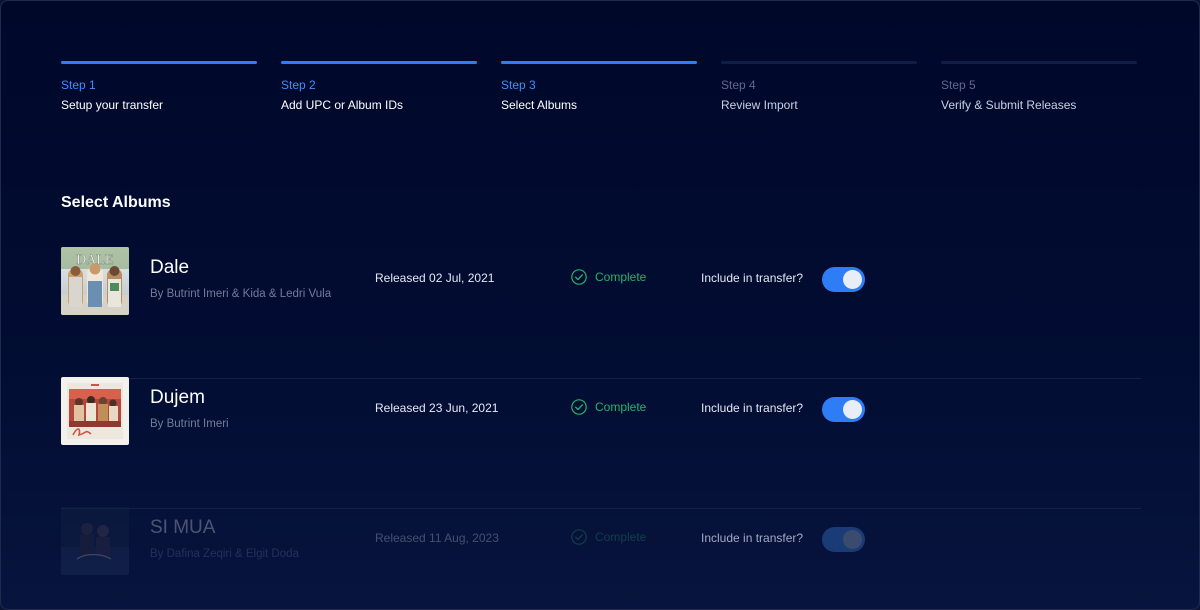 The image size is (1200, 610). Describe the element at coordinates (518, 85) in the screenshot. I see `step-3-number: Step 3` at that location.